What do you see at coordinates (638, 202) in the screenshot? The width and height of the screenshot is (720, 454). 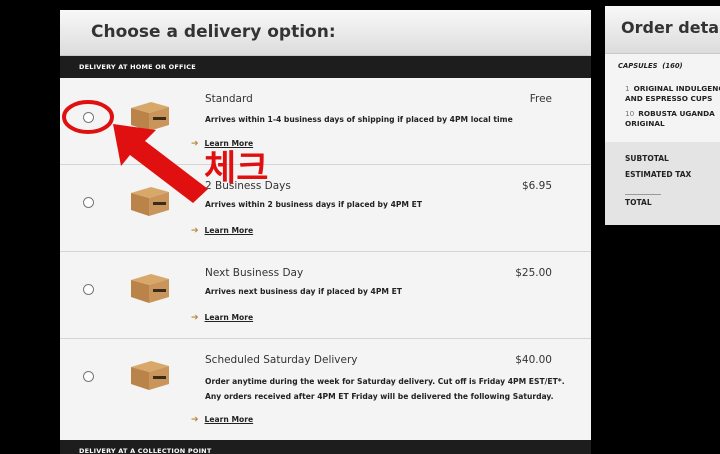 I see `total-label: TOTAL` at bounding box center [638, 202].